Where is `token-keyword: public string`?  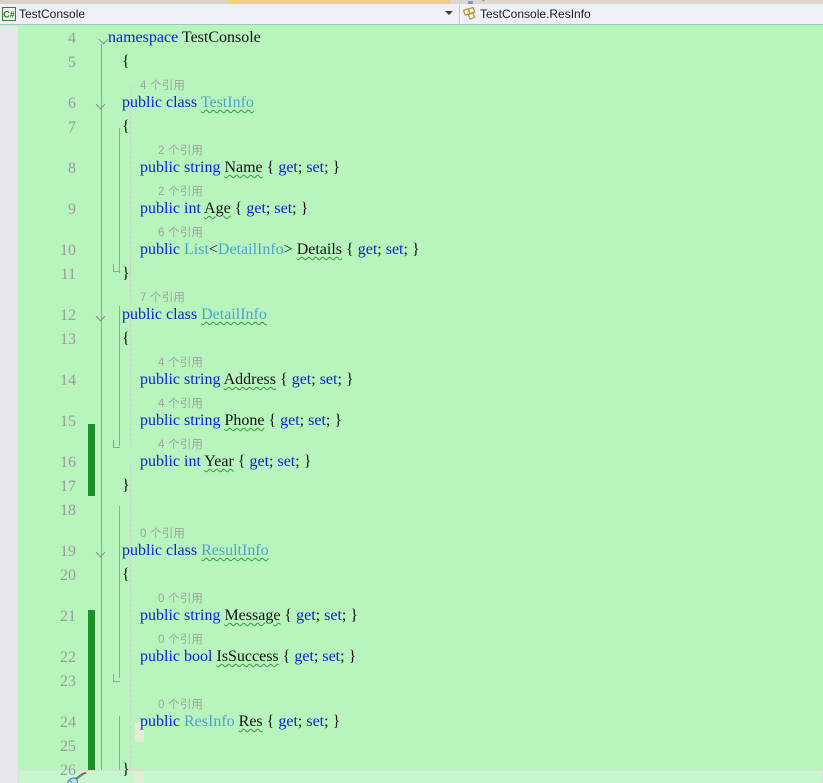 token-keyword: public string is located at coordinates (180, 615).